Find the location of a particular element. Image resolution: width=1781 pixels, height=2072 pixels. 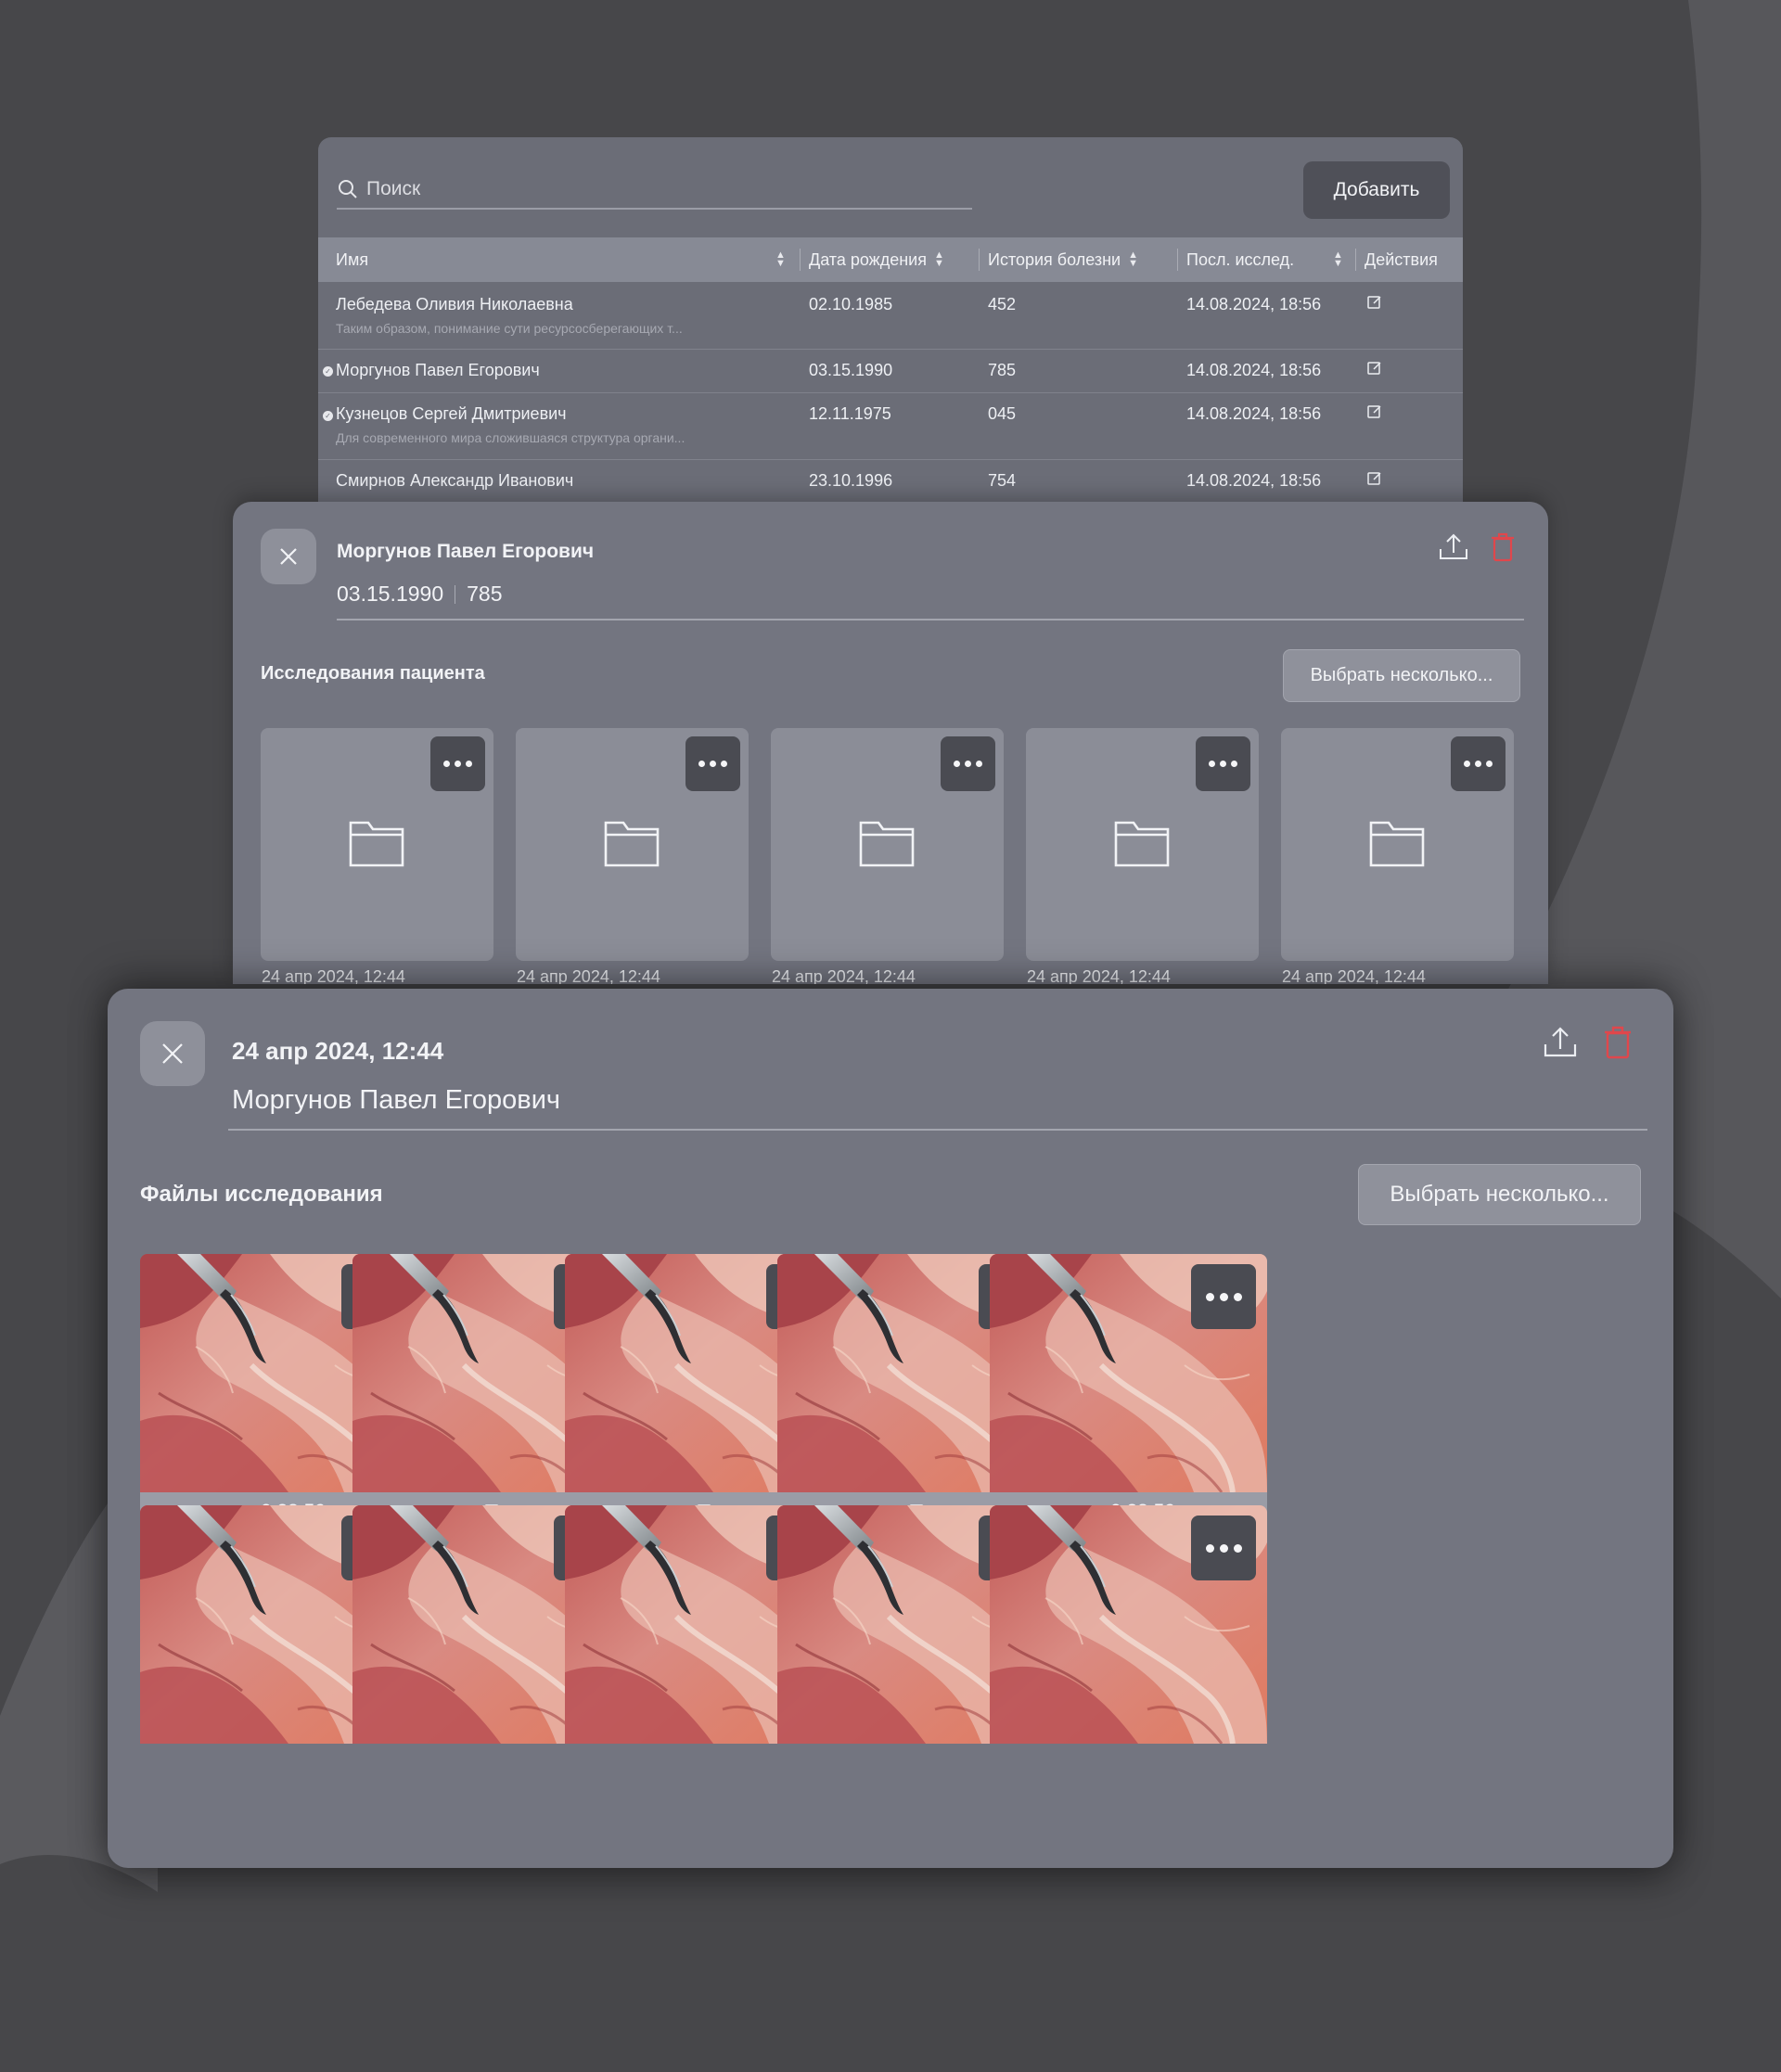

patient-name: Смирнов Александр Иванович is located at coordinates (455, 481).